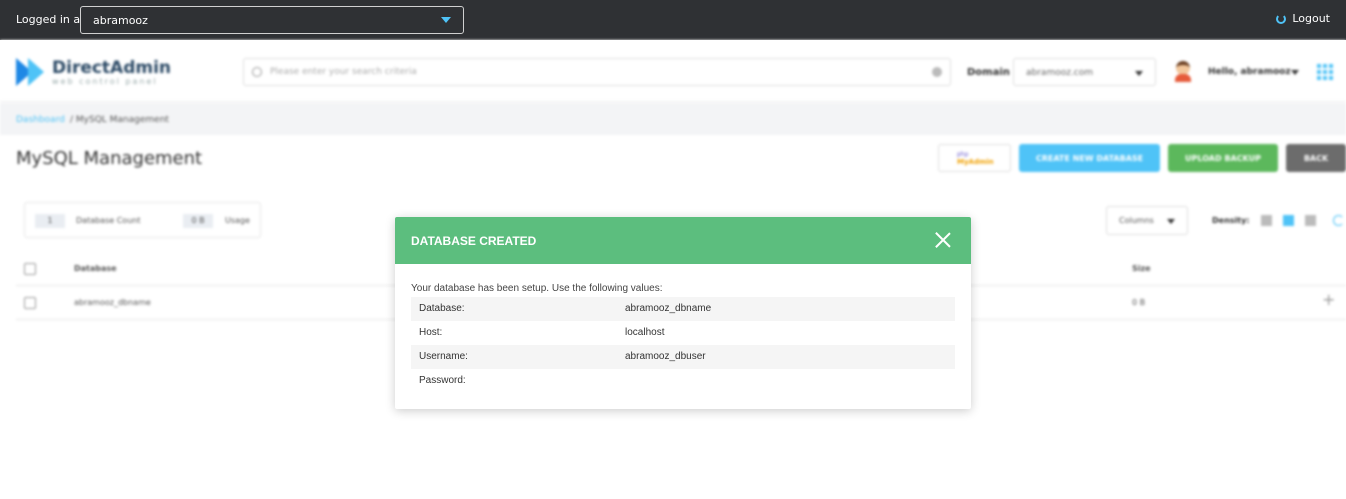 This screenshot has width=1346, height=499. What do you see at coordinates (120, 20) in the screenshot?
I see `user-select-value: abramooz` at bounding box center [120, 20].